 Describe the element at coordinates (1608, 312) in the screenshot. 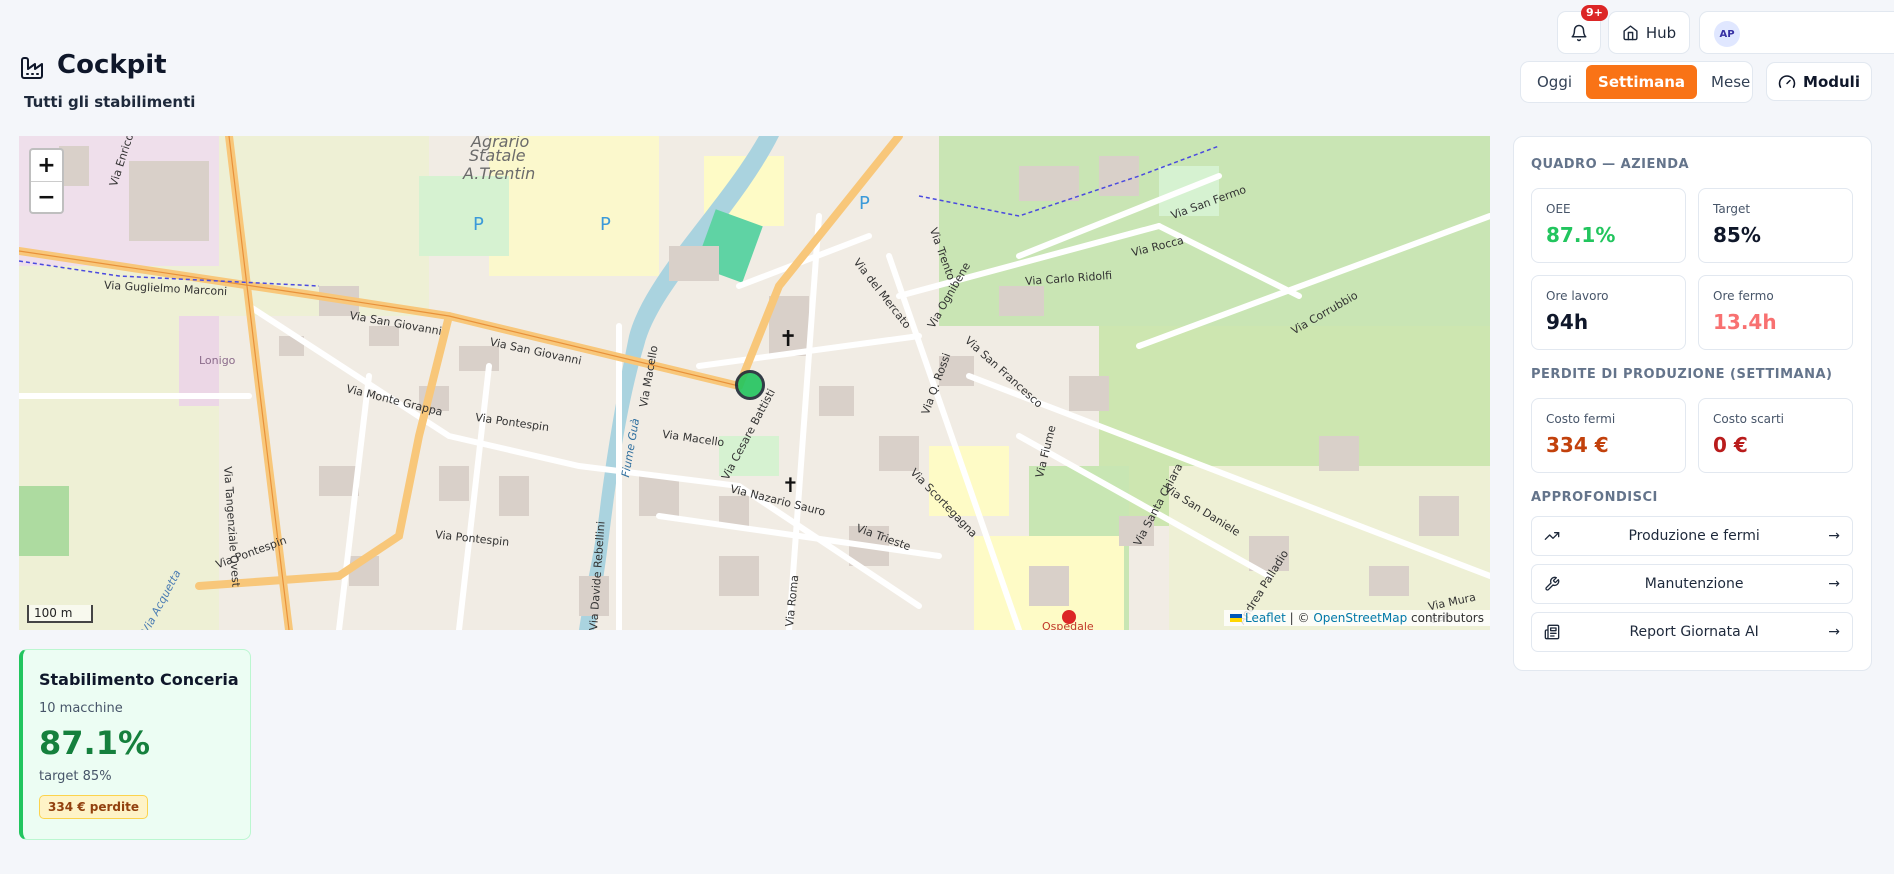

I see `kpi-ore-lavoro: Ore lavoro 94h` at that location.